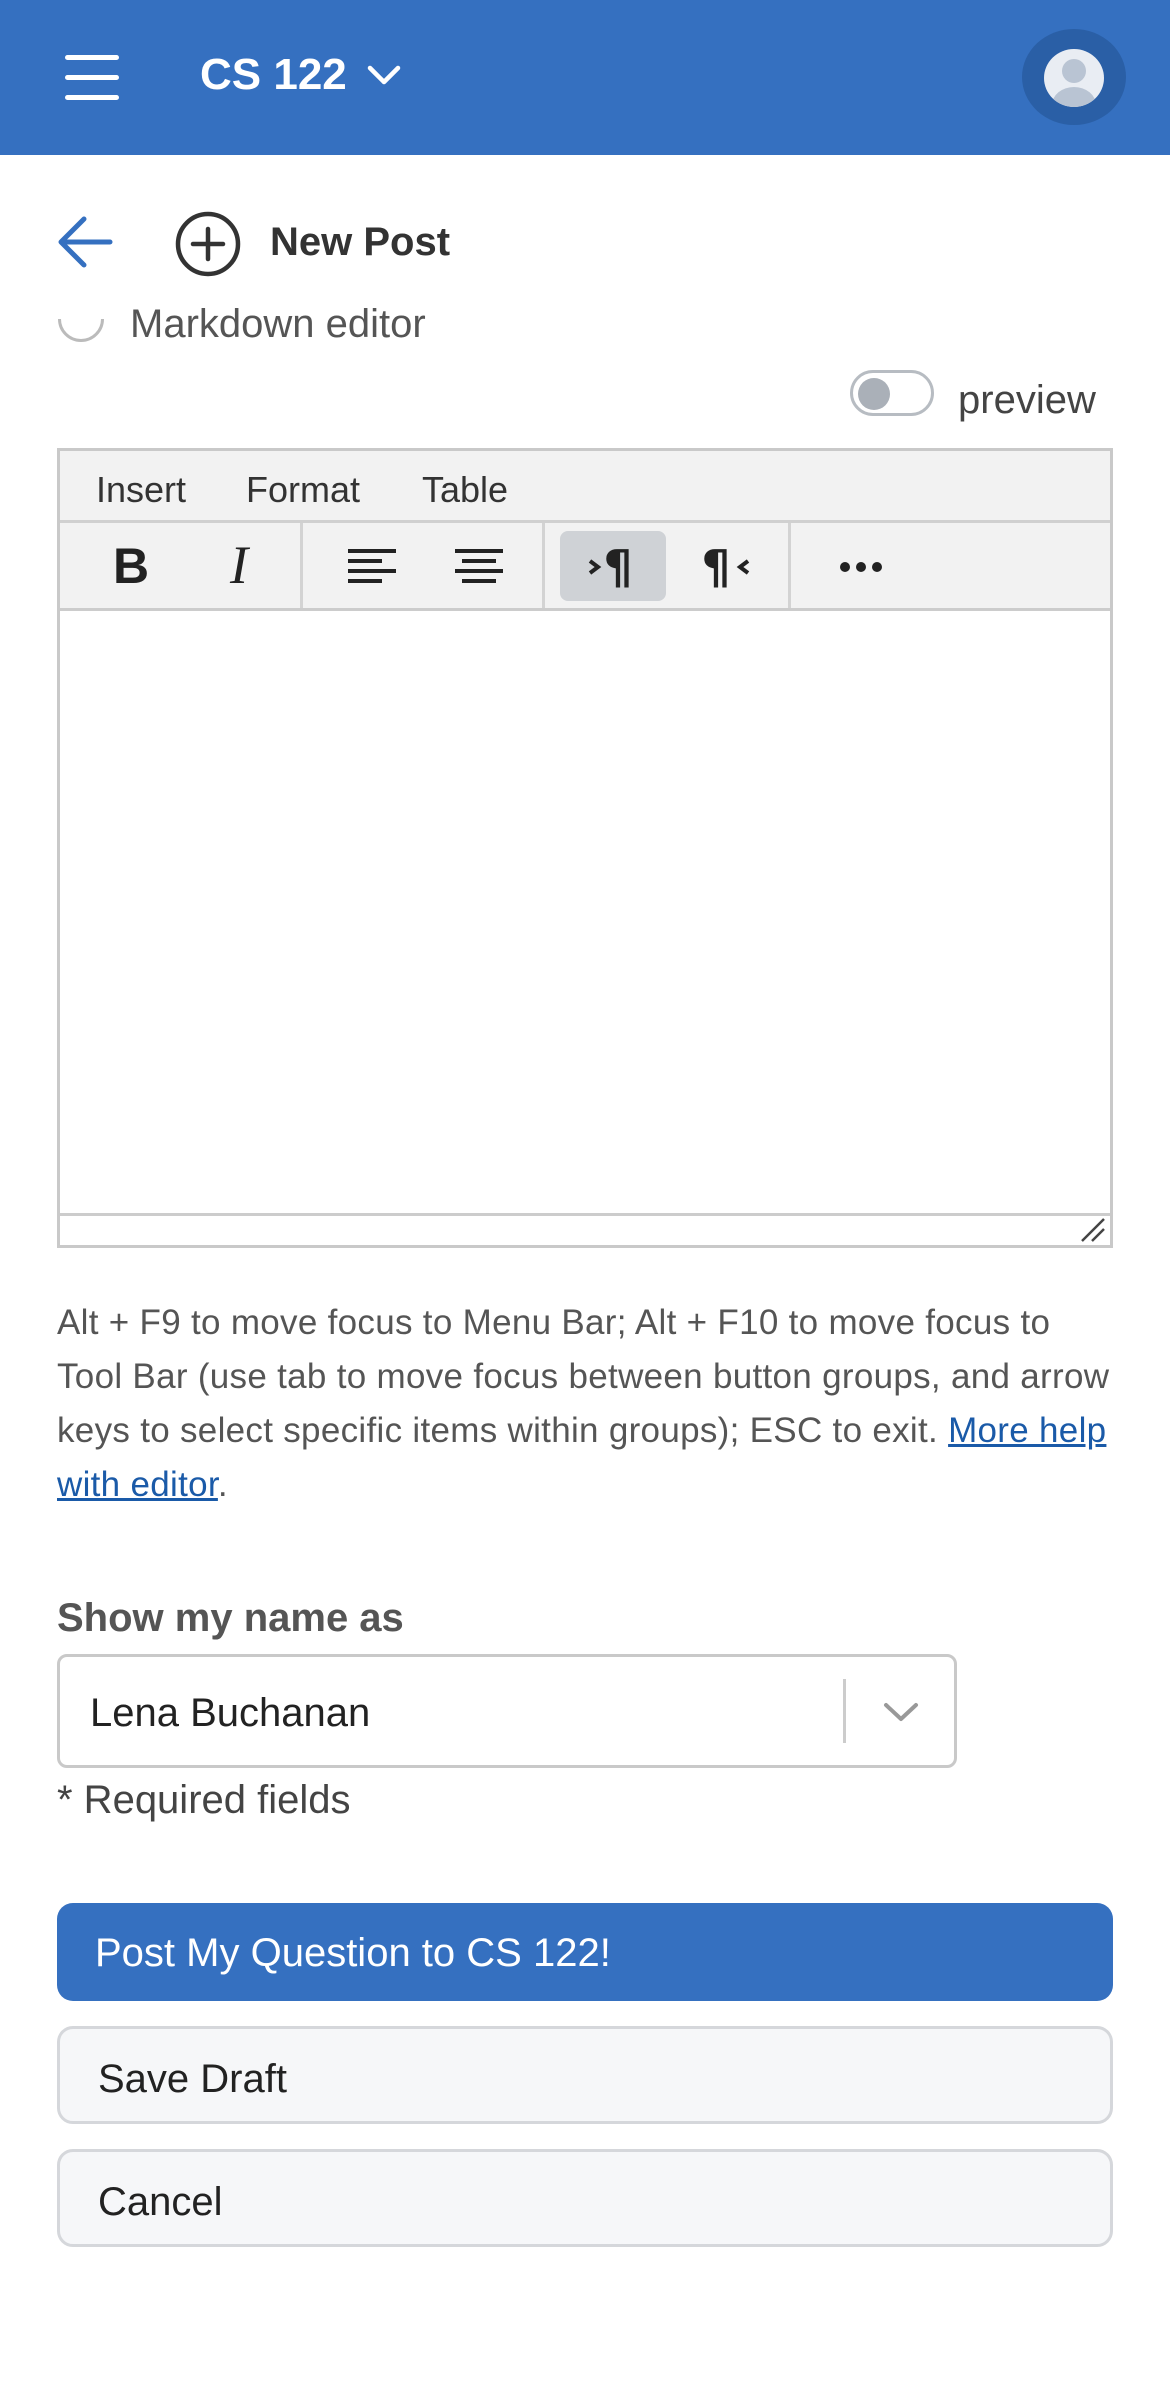 This screenshot has width=1170, height=2391. I want to click on resize-handle-icon, so click(1092, 1230).